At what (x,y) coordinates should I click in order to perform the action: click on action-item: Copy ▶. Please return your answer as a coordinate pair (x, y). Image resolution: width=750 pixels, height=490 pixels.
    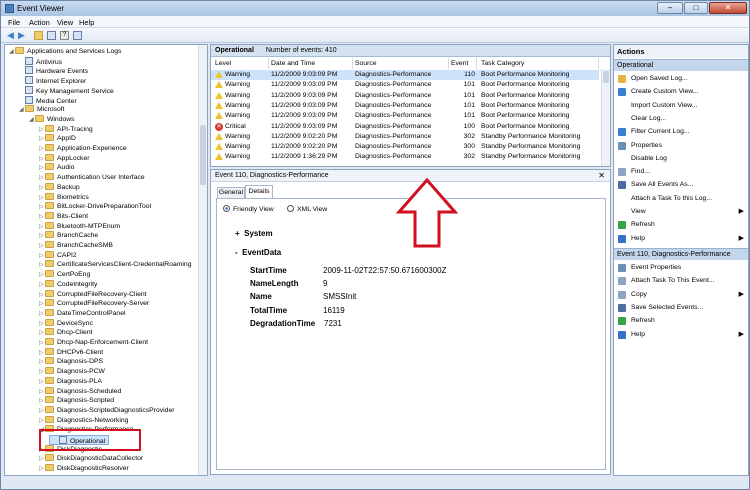
    Looking at the image, I should click on (681, 294).